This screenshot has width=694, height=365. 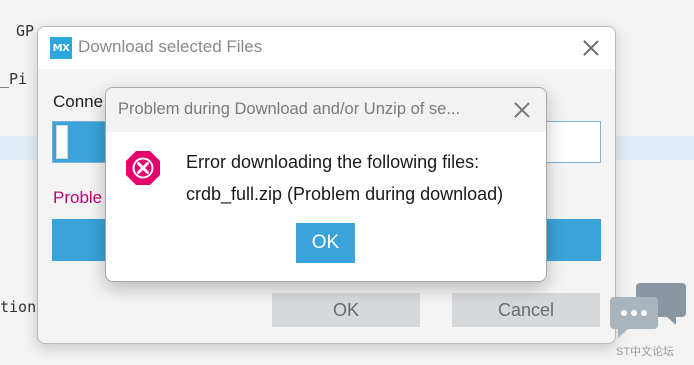 What do you see at coordinates (25, 31) in the screenshot?
I see `code-line: GP` at bounding box center [25, 31].